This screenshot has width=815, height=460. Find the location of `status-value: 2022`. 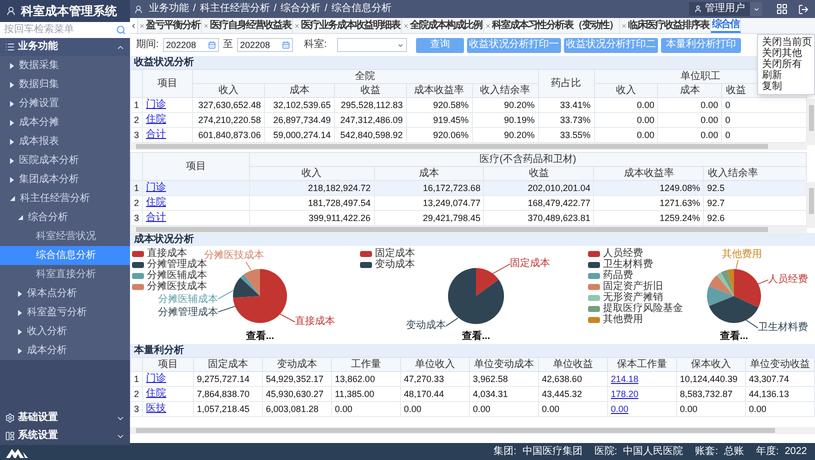

status-value: 2022 is located at coordinates (795, 452).